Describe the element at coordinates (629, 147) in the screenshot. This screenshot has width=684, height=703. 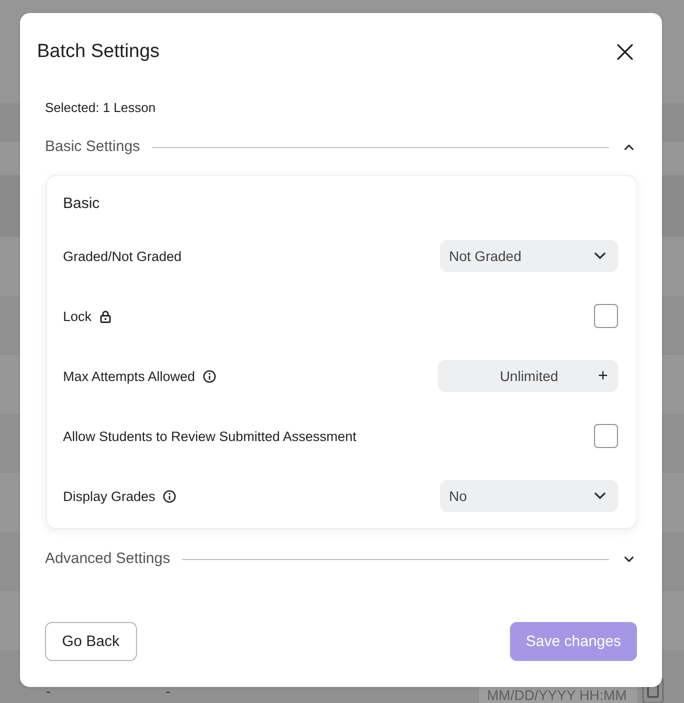
I see `chevron-up-icon` at that location.